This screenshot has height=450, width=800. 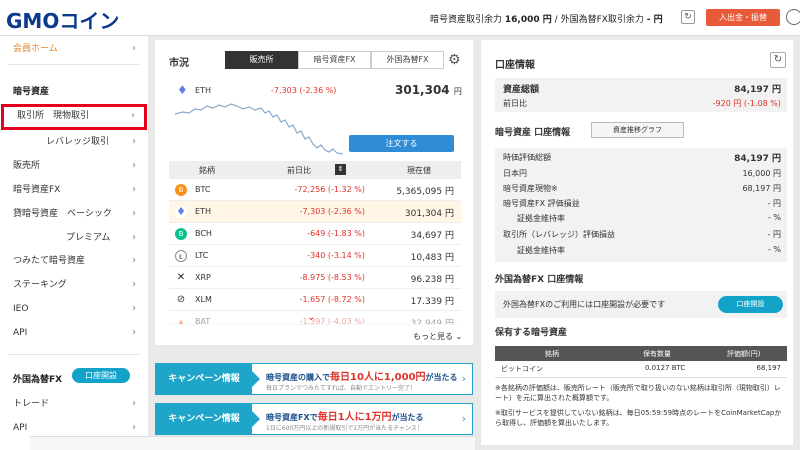 I want to click on holding-name: ビットコイン, so click(x=522, y=369).